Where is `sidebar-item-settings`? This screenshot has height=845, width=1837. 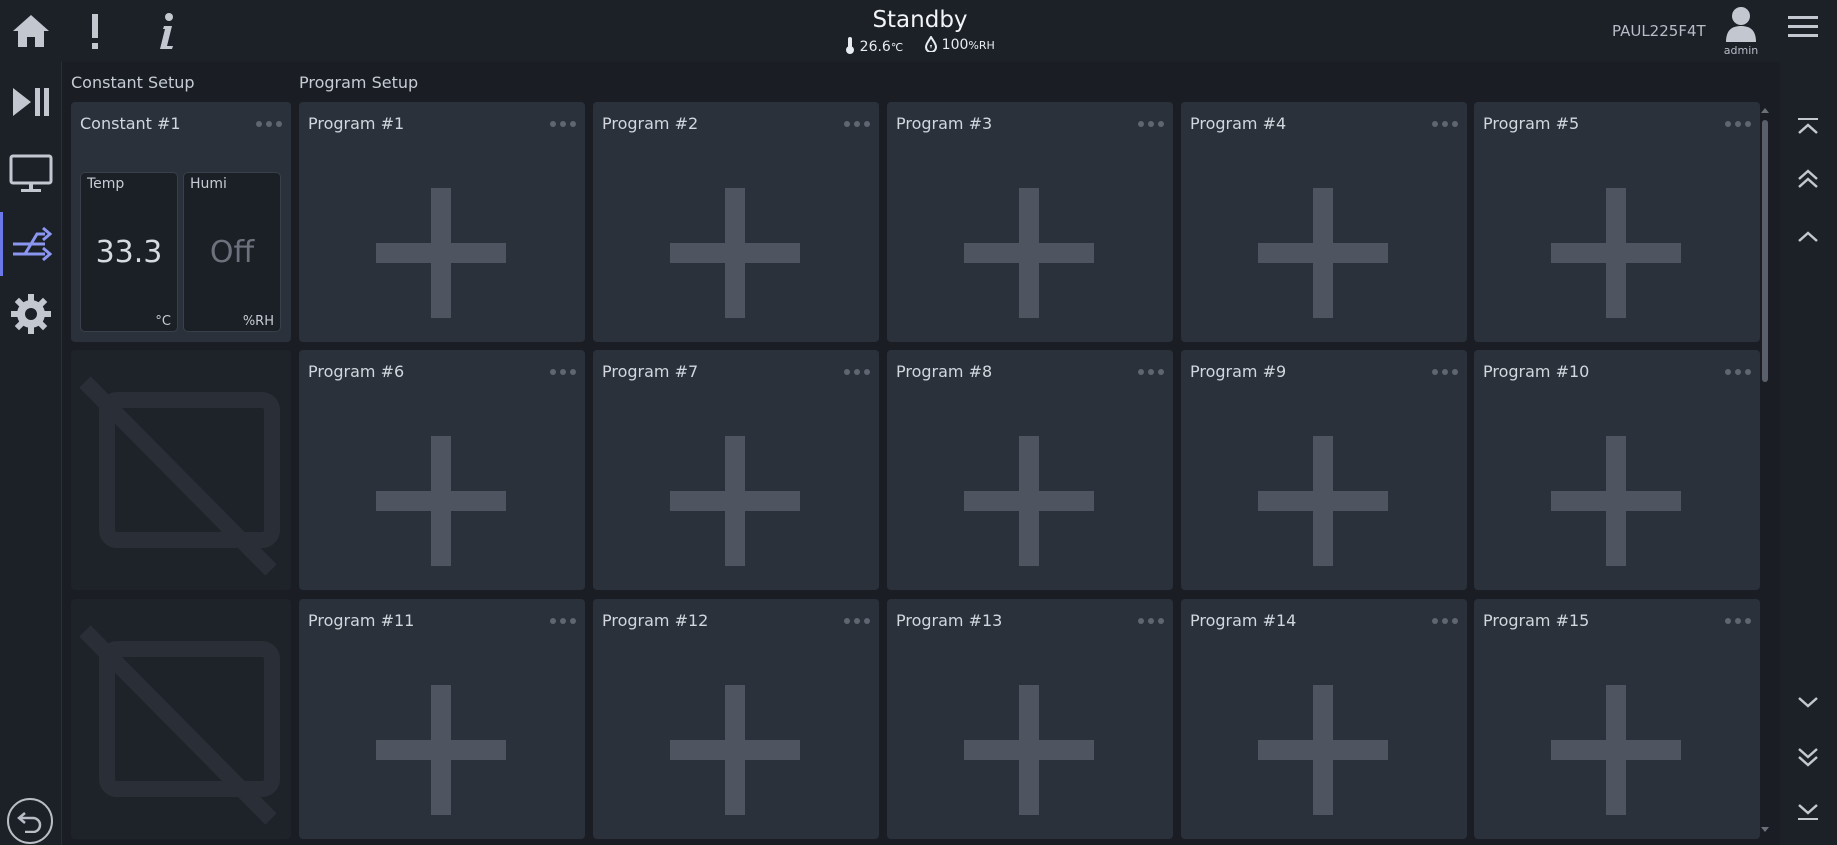
sidebar-item-settings is located at coordinates (31, 314).